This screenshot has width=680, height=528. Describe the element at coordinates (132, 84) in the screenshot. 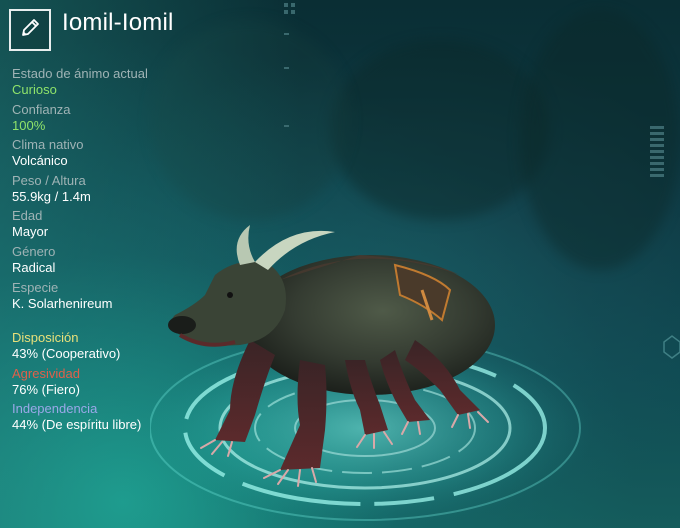

I see `stat-mood: Estado de ánimo actual Curioso` at that location.